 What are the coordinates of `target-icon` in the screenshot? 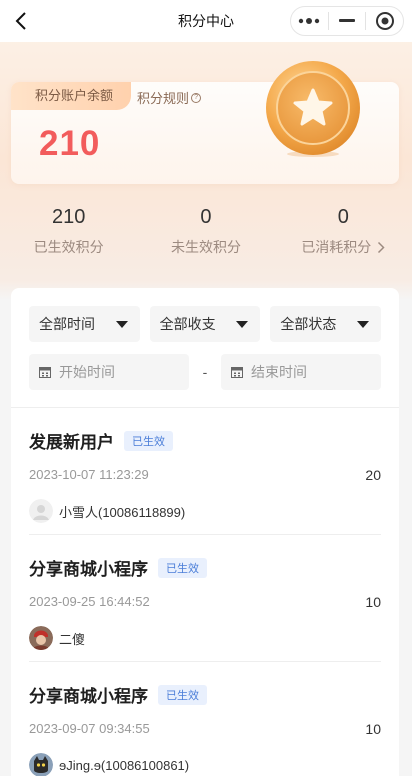 It's located at (384, 21).